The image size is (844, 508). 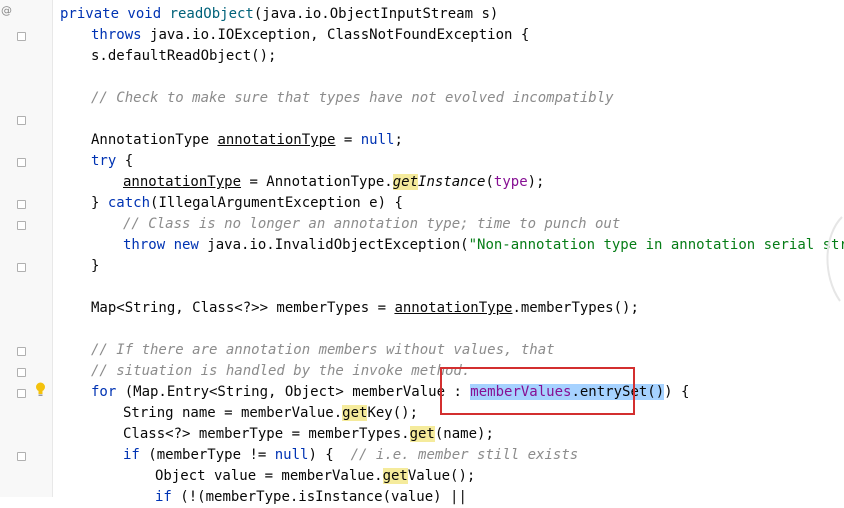 I want to click on code-line: } catch(IllegalArgumentException e) {, so click(x=247, y=203).